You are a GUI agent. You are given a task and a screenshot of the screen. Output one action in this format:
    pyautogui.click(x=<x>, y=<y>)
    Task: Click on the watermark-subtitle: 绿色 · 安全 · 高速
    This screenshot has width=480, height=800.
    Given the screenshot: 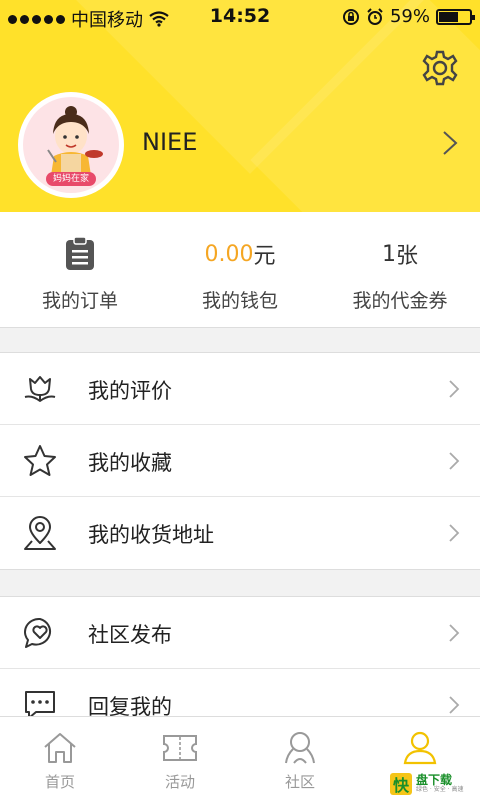 What is the action you would take?
    pyautogui.click(x=440, y=789)
    